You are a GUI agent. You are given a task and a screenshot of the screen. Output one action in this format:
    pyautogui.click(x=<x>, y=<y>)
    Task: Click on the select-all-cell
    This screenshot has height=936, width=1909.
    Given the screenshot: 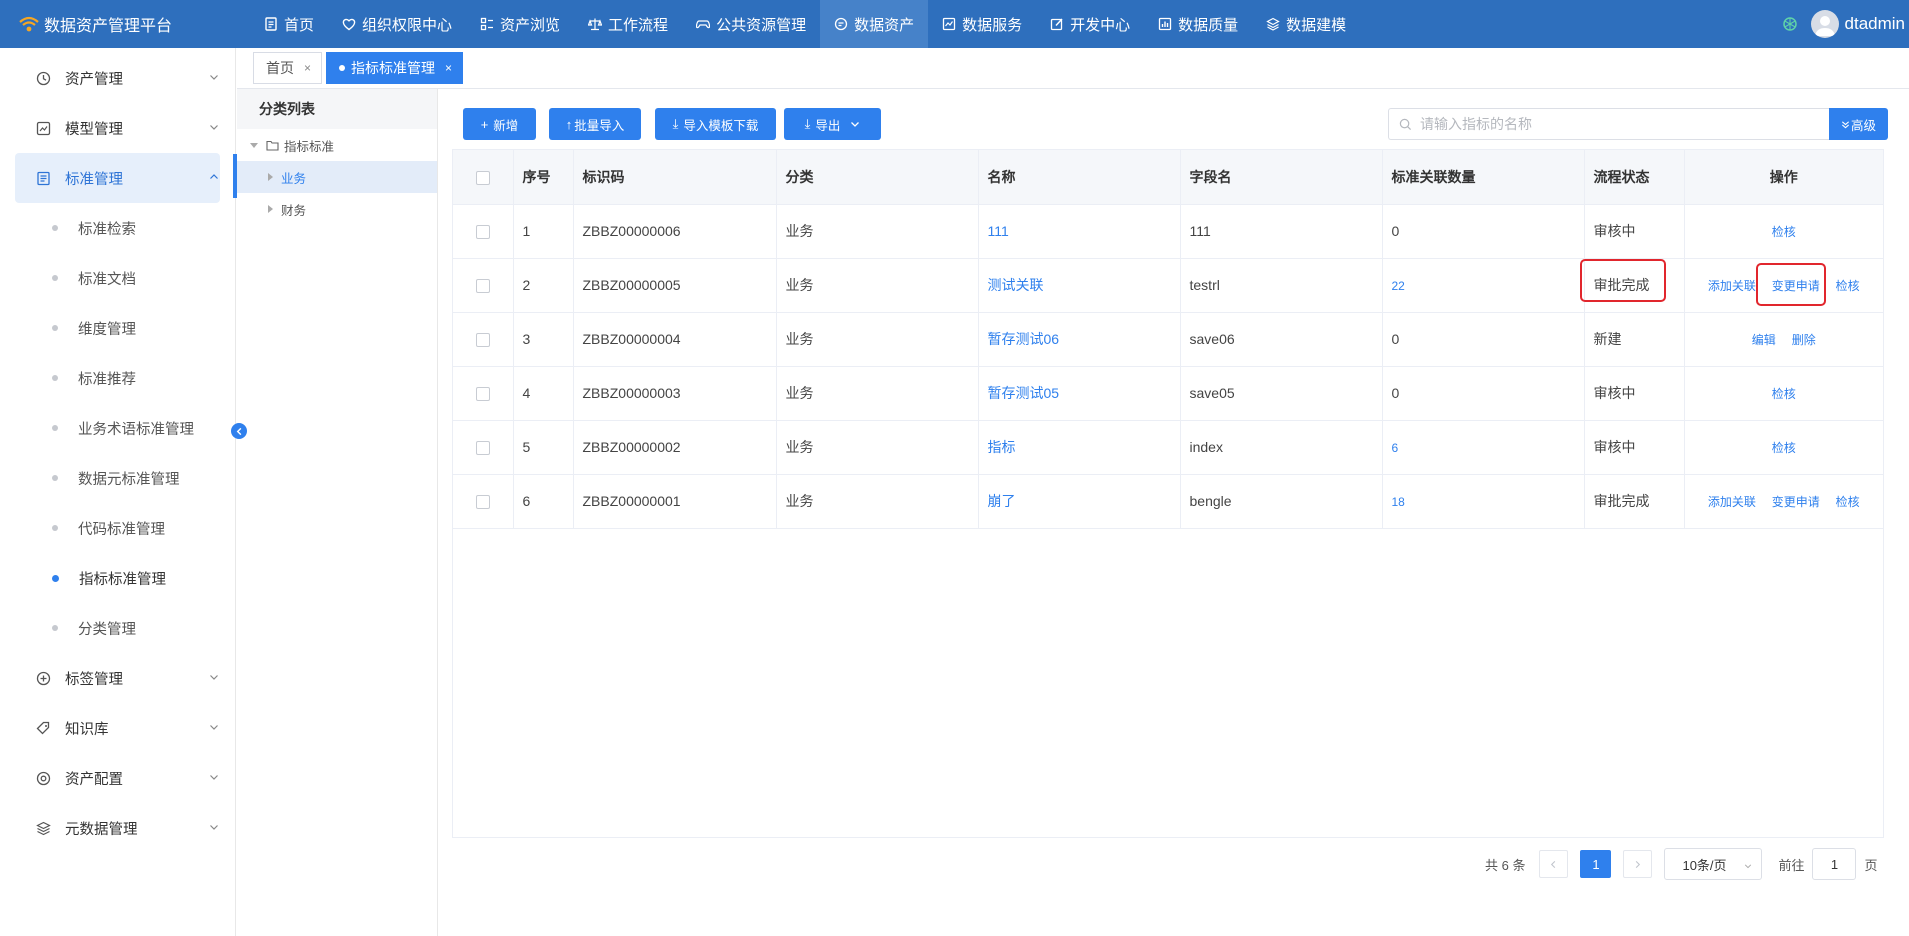 What is the action you would take?
    pyautogui.click(x=483, y=177)
    